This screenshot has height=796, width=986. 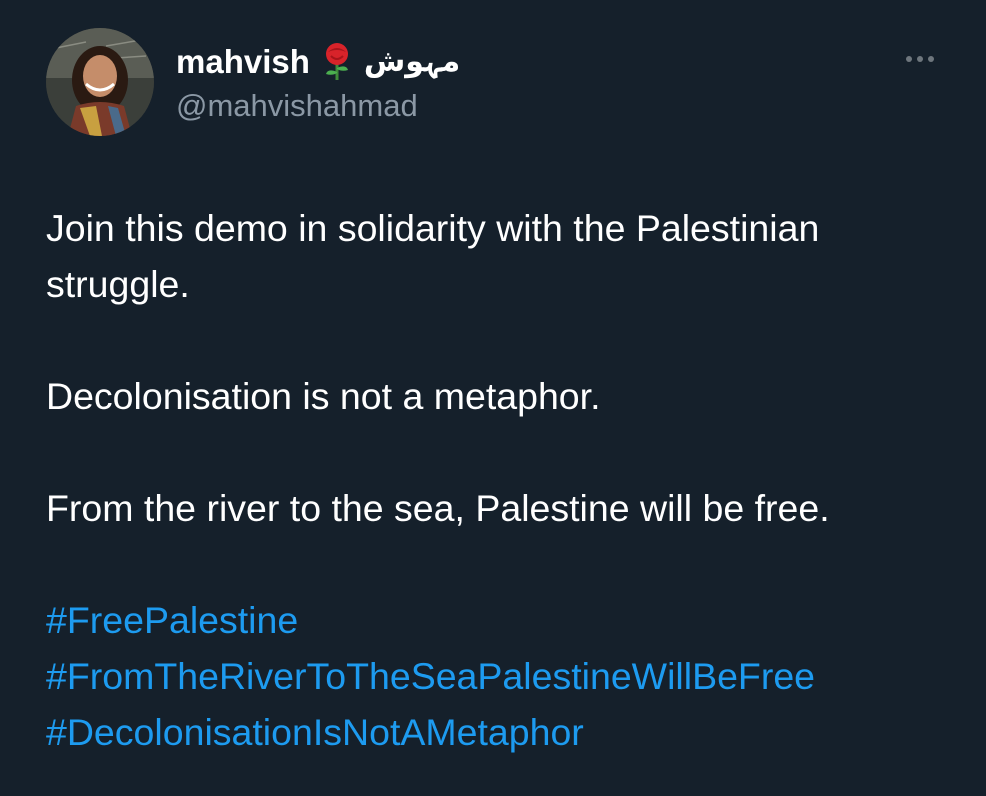 What do you see at coordinates (337, 62) in the screenshot?
I see `rose-icon` at bounding box center [337, 62].